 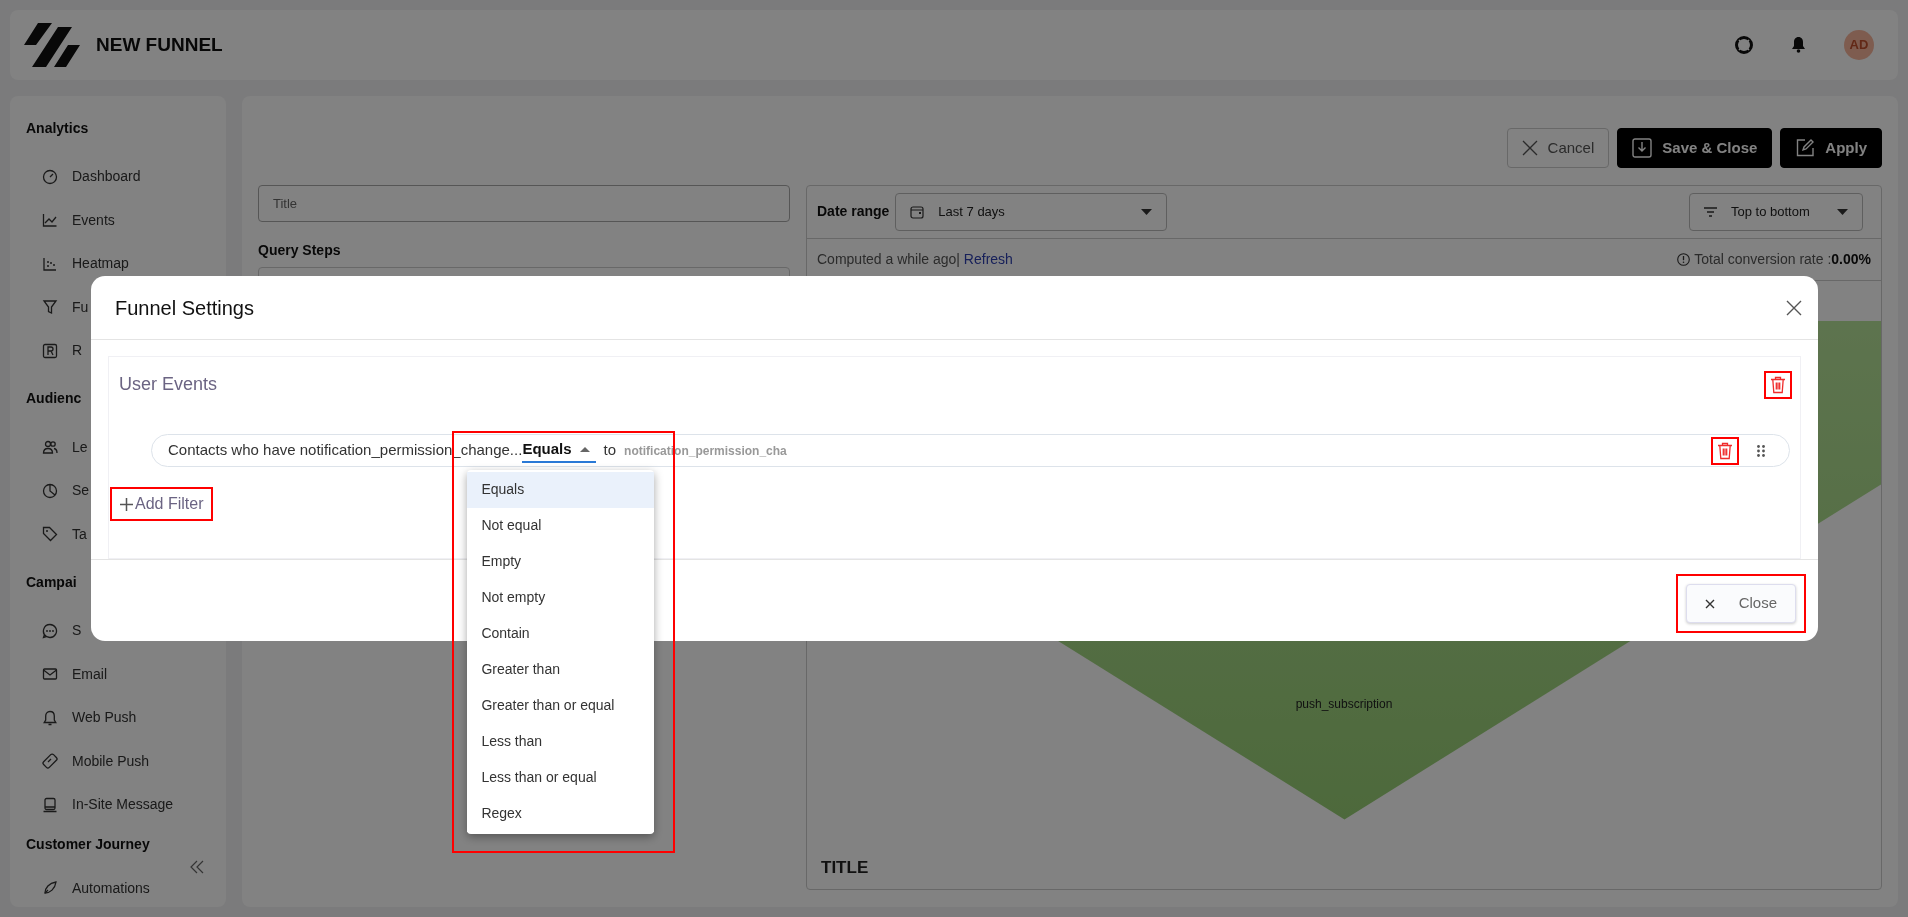 What do you see at coordinates (561, 741) in the screenshot?
I see `dropdown-option: Less than` at bounding box center [561, 741].